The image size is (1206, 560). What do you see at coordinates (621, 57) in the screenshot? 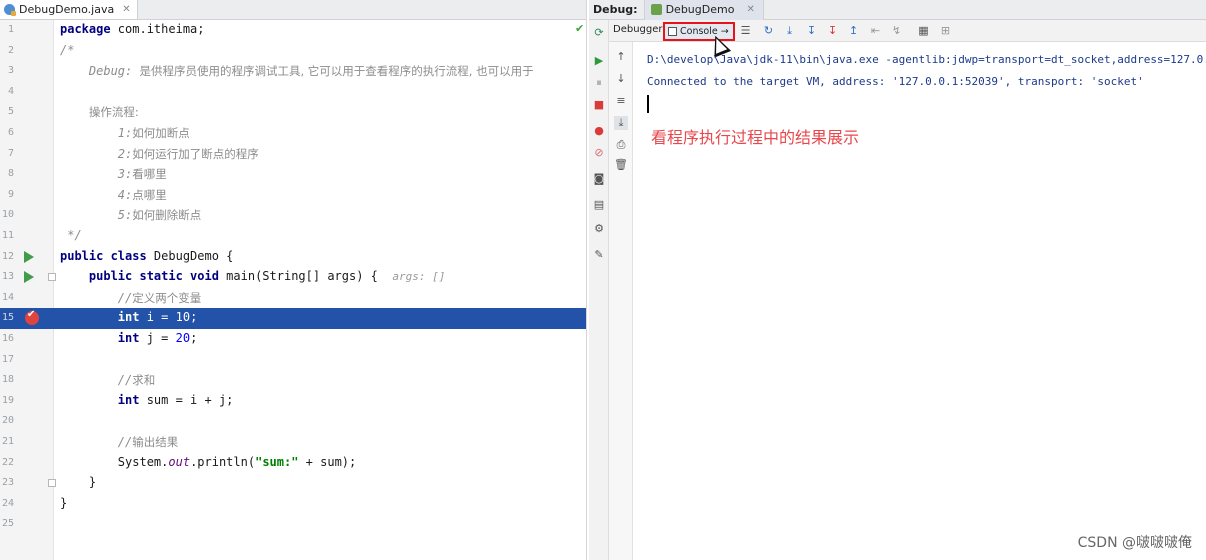
I see `up-arrow-icon: ↑` at bounding box center [621, 57].